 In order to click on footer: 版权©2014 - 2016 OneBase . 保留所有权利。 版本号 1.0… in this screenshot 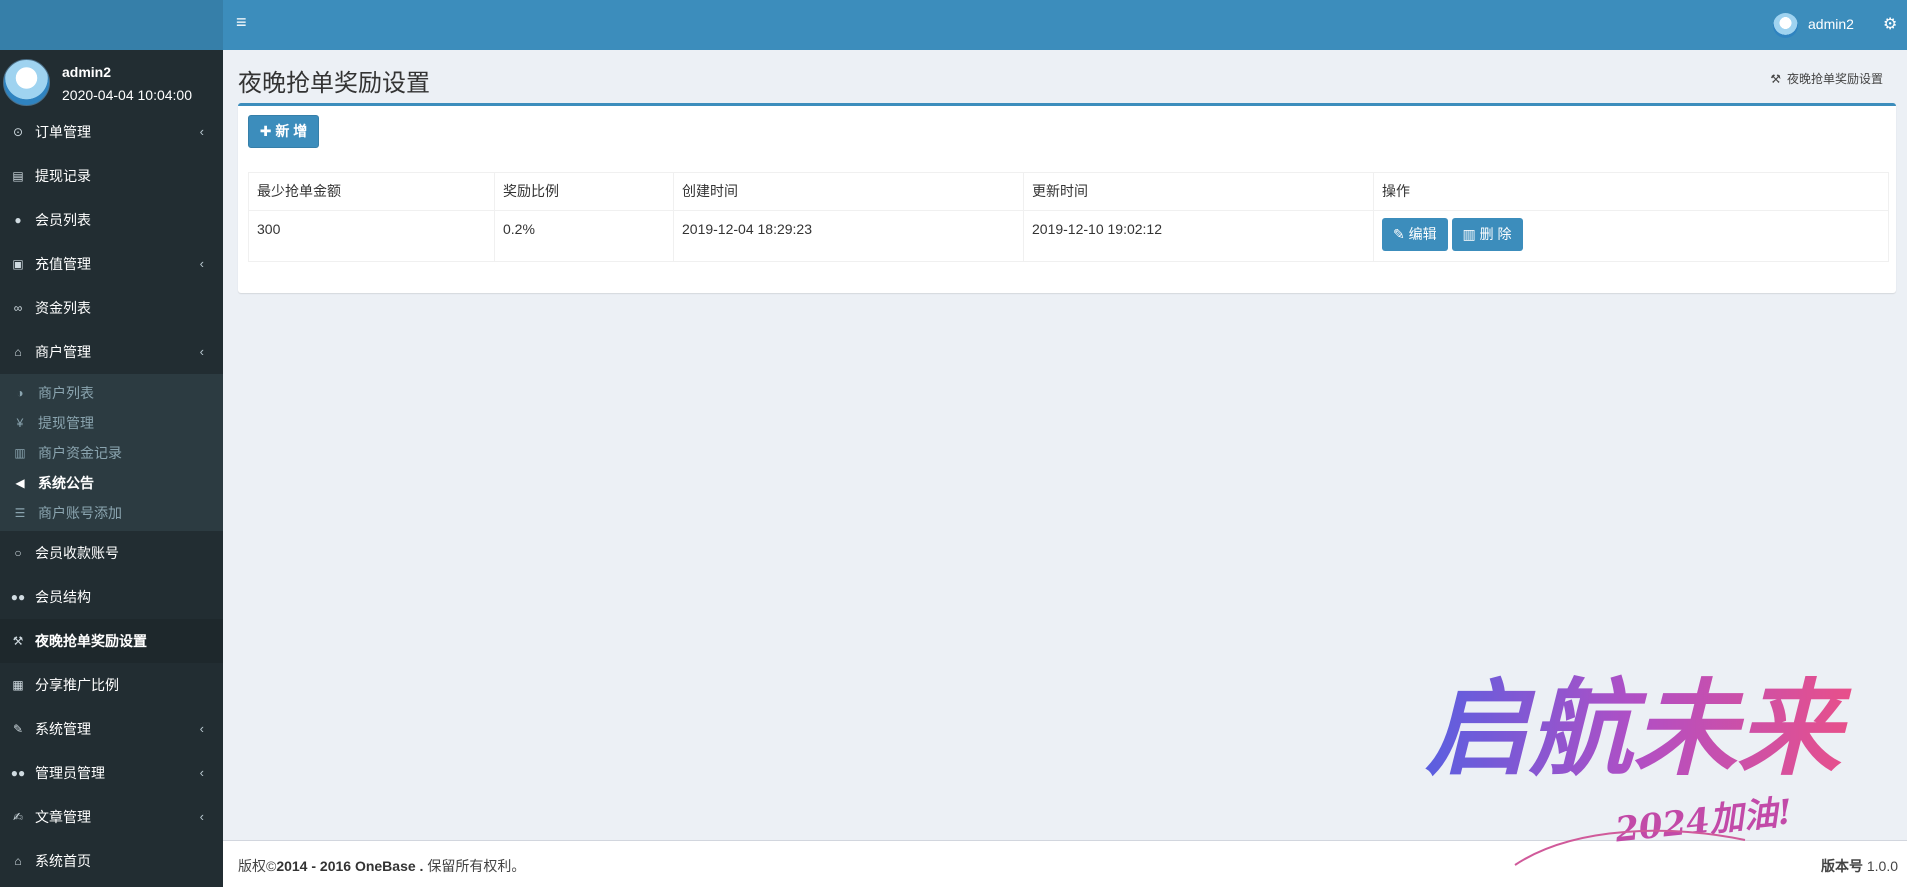, I will do `click(1065, 863)`.